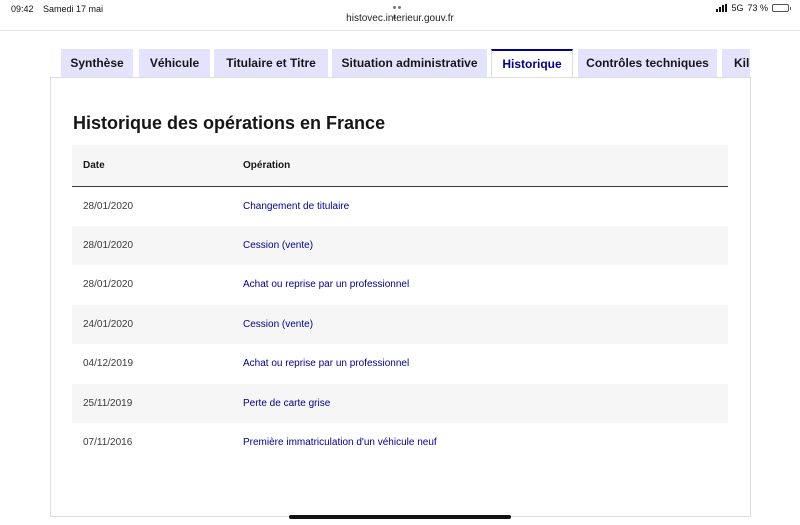  I want to click on table-header-row: Date Opération, so click(400, 165).